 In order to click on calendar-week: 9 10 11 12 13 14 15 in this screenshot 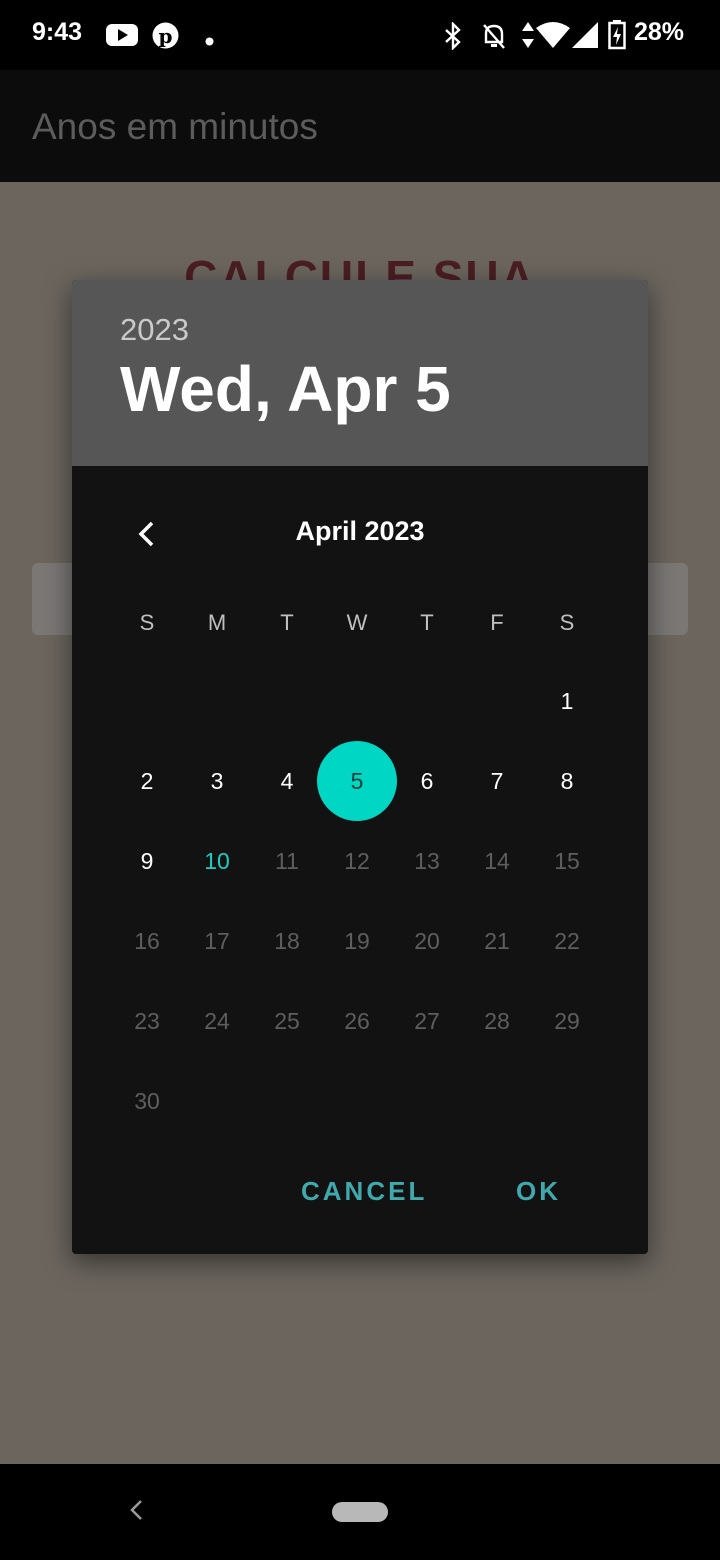, I will do `click(357, 861)`.